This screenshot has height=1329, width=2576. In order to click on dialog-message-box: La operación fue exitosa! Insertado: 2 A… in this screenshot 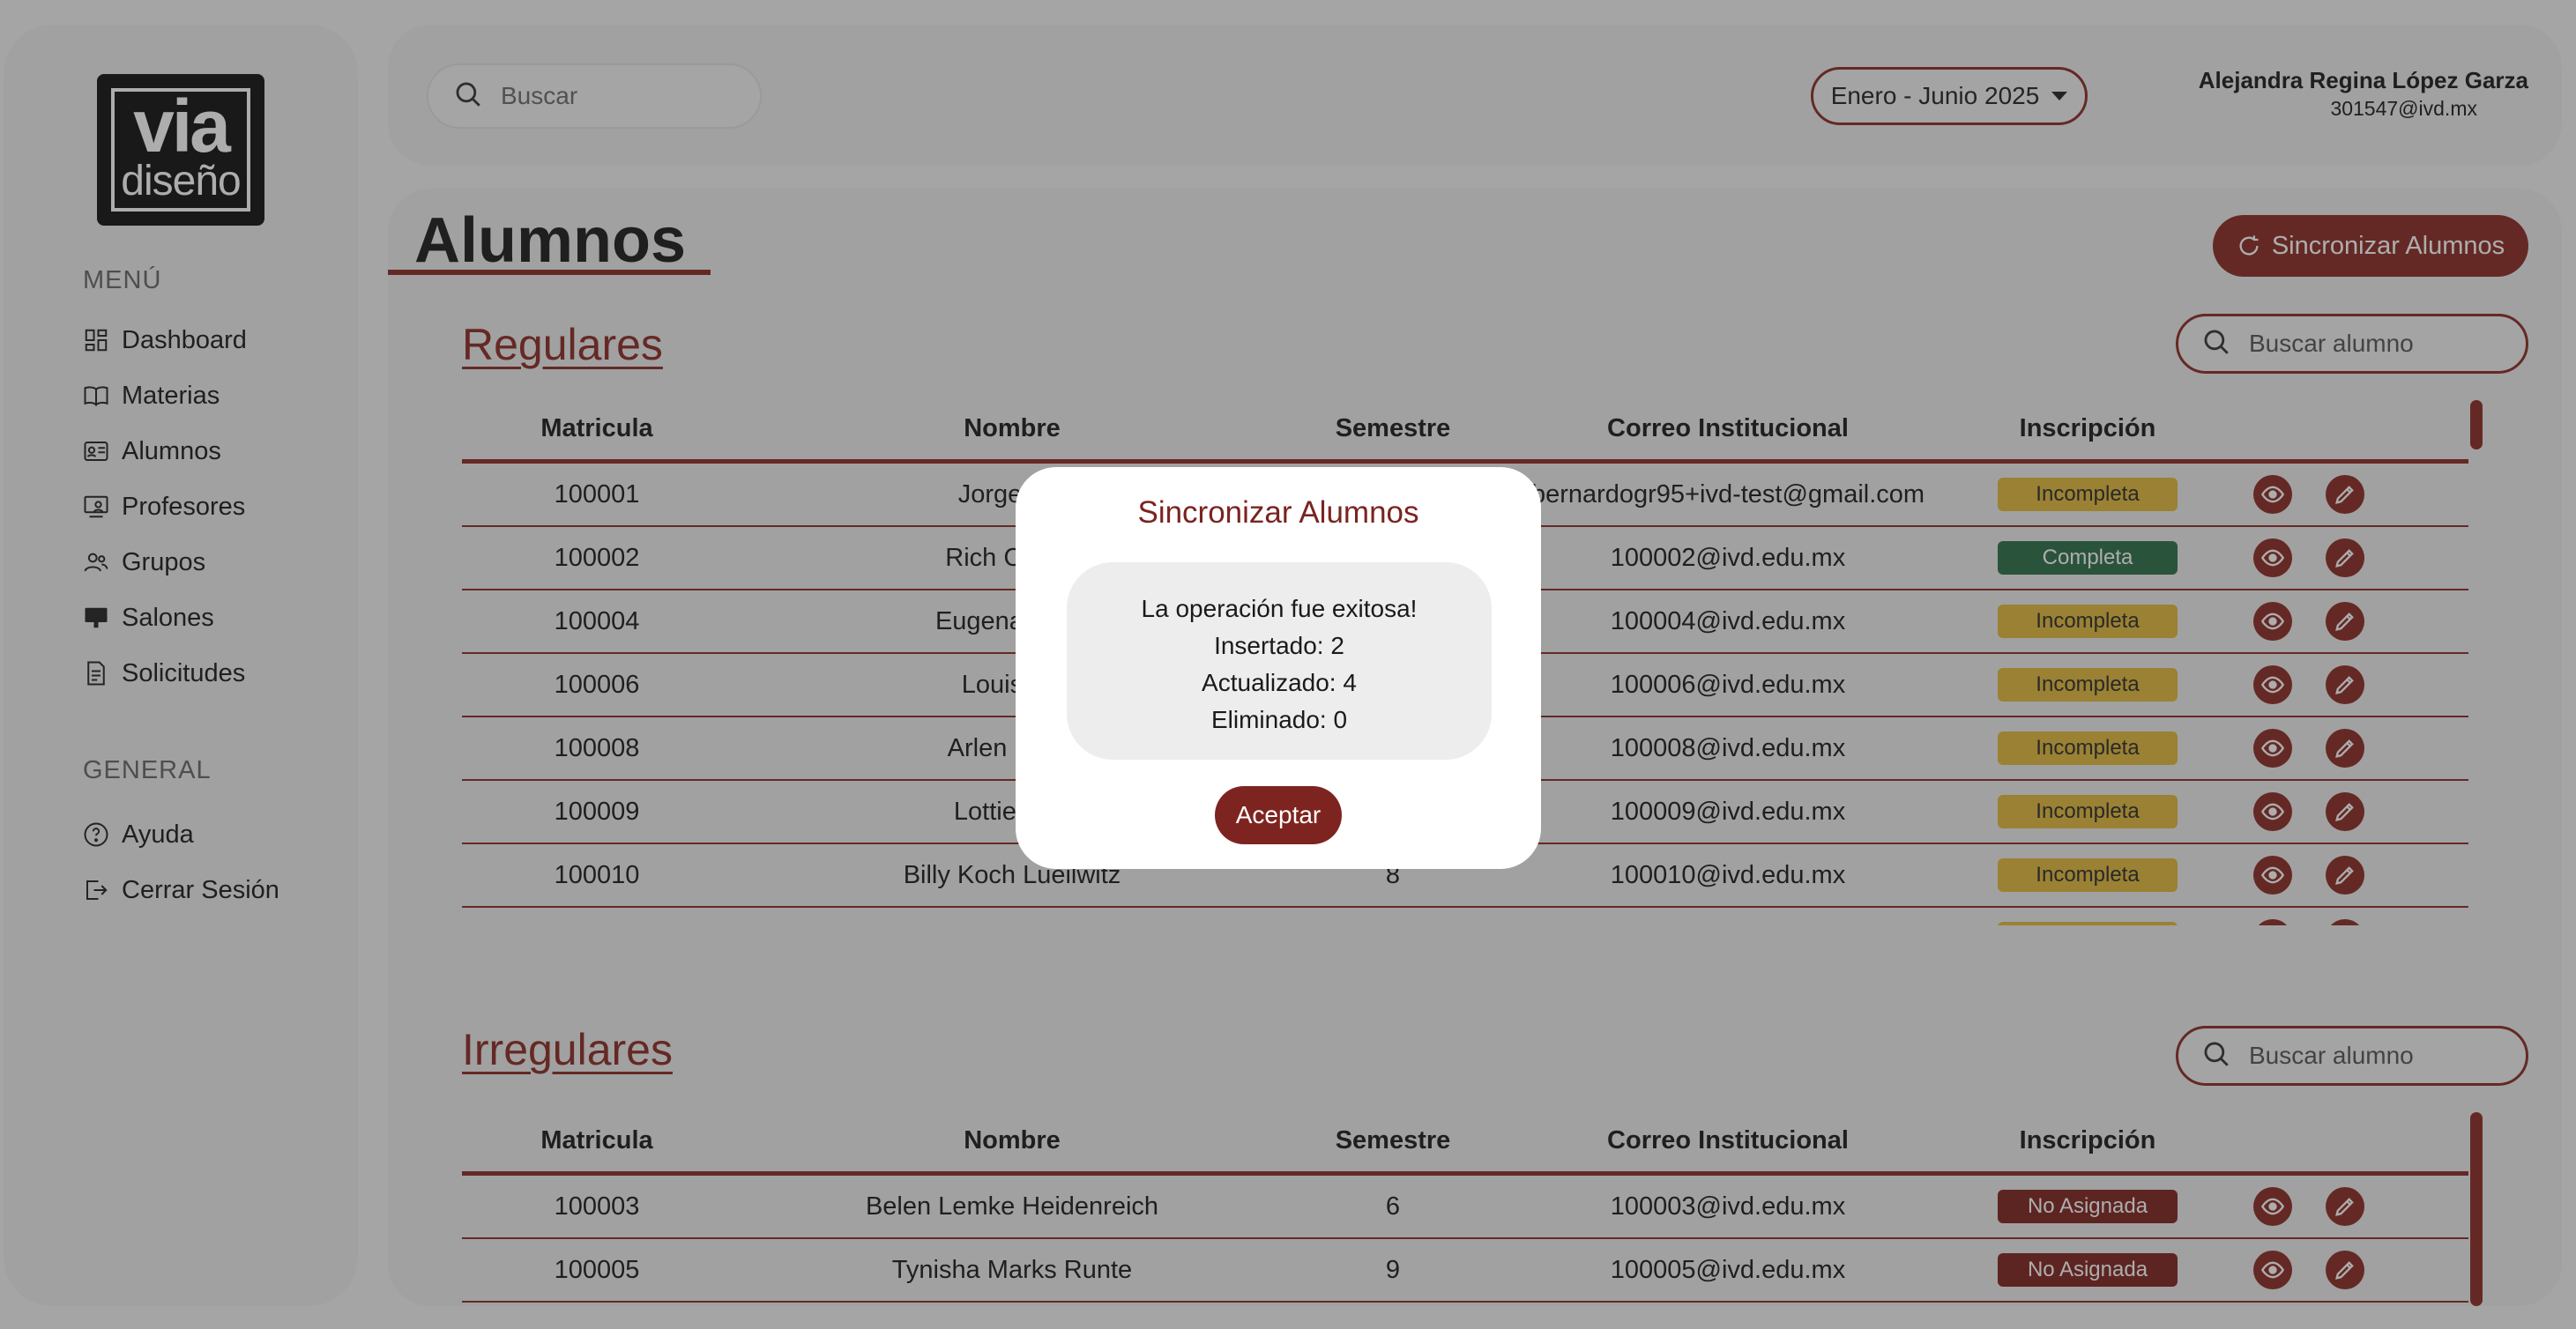, I will do `click(1279, 661)`.